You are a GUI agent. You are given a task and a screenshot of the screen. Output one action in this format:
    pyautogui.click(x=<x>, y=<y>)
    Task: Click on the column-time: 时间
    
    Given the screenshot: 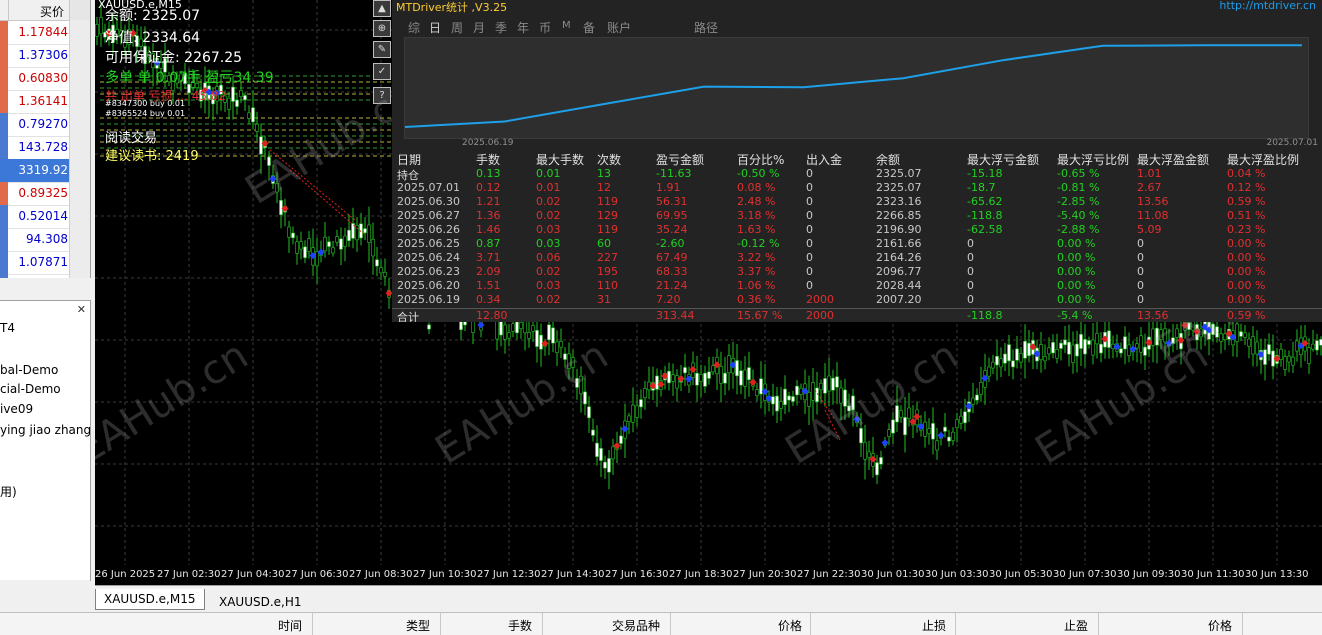 What is the action you would take?
    pyautogui.click(x=290, y=625)
    